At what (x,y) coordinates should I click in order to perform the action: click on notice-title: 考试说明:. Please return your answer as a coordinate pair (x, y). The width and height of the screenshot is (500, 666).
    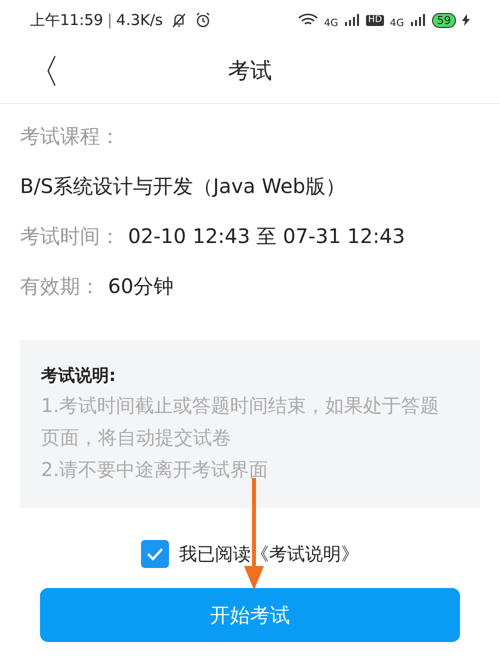
    Looking at the image, I should click on (79, 376).